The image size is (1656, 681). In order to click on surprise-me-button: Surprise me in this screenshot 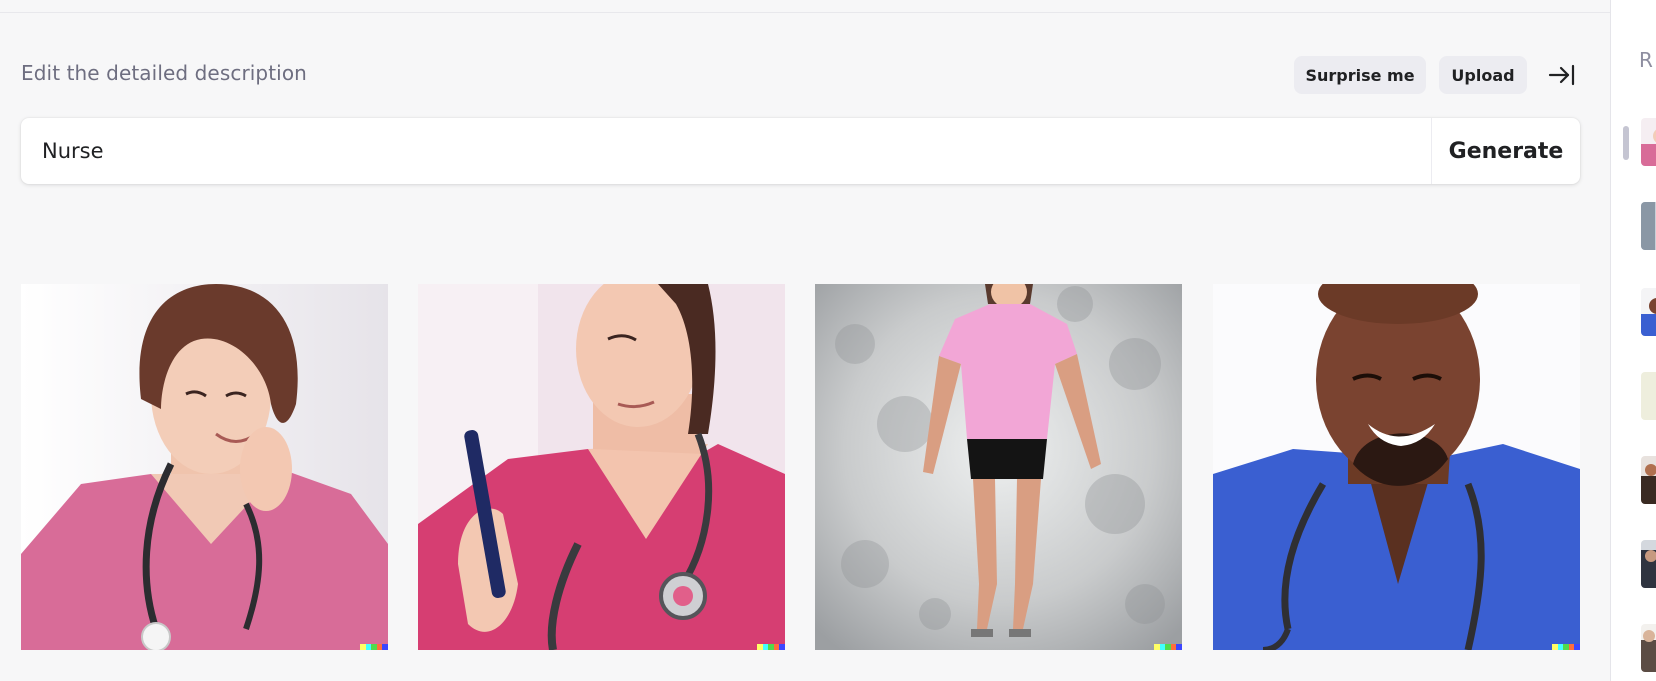, I will do `click(1360, 75)`.